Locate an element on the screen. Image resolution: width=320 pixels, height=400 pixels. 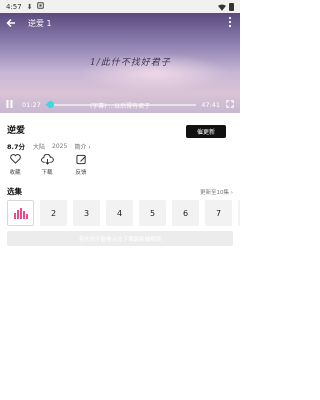
status-bar: 4:57 ⬇ is located at coordinates (120, 6).